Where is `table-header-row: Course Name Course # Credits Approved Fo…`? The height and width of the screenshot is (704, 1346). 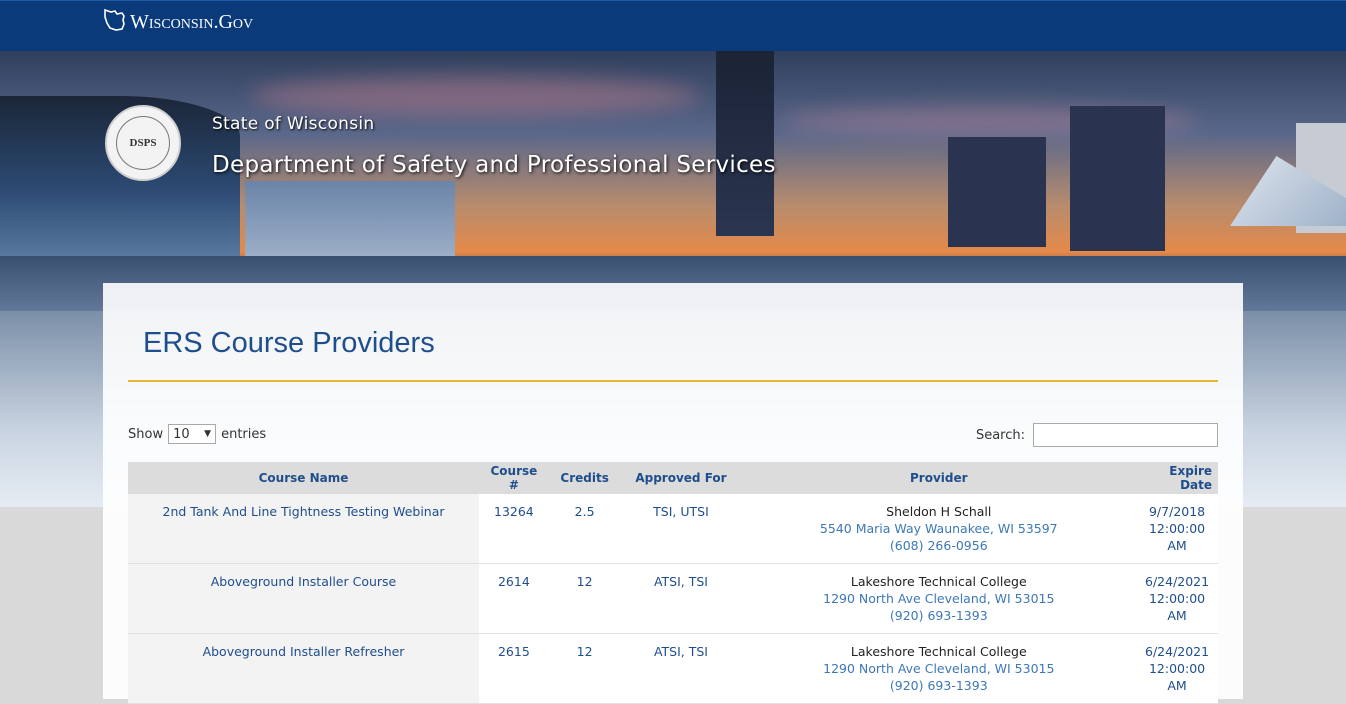 table-header-row: Course Name Course # Credits Approved Fo… is located at coordinates (673, 478).